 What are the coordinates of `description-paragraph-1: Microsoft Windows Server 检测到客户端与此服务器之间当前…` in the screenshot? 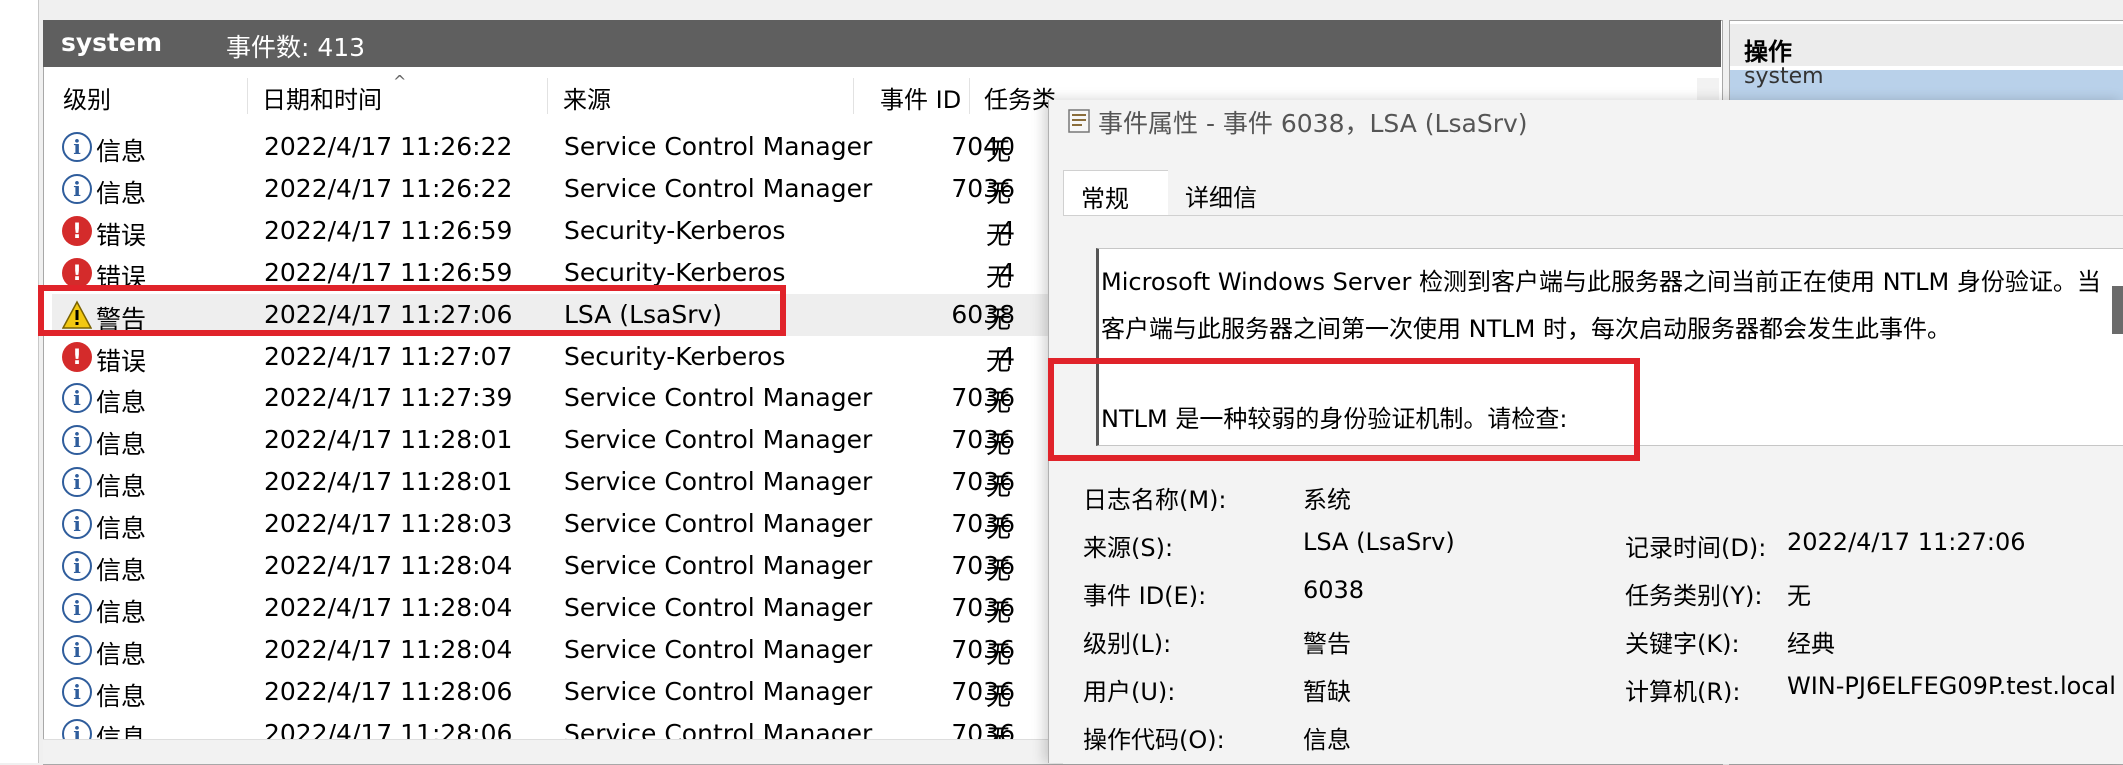 It's located at (1601, 305).